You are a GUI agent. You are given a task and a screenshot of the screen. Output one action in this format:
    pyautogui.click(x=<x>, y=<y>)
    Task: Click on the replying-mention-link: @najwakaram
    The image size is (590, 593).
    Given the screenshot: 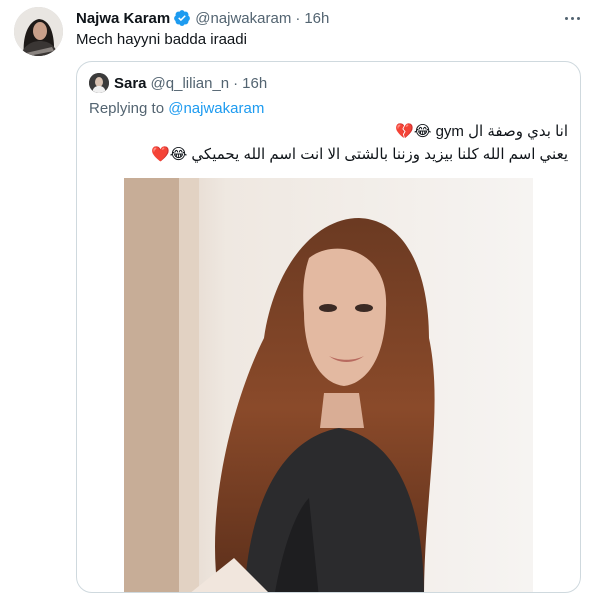 What is the action you would take?
    pyautogui.click(x=216, y=108)
    